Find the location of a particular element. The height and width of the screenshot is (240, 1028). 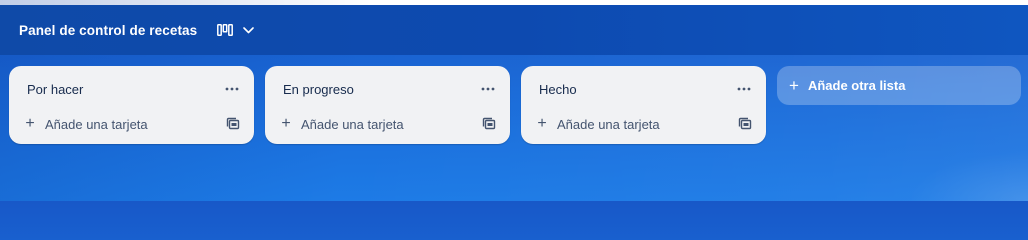

view-switcher-button is located at coordinates (235, 30).